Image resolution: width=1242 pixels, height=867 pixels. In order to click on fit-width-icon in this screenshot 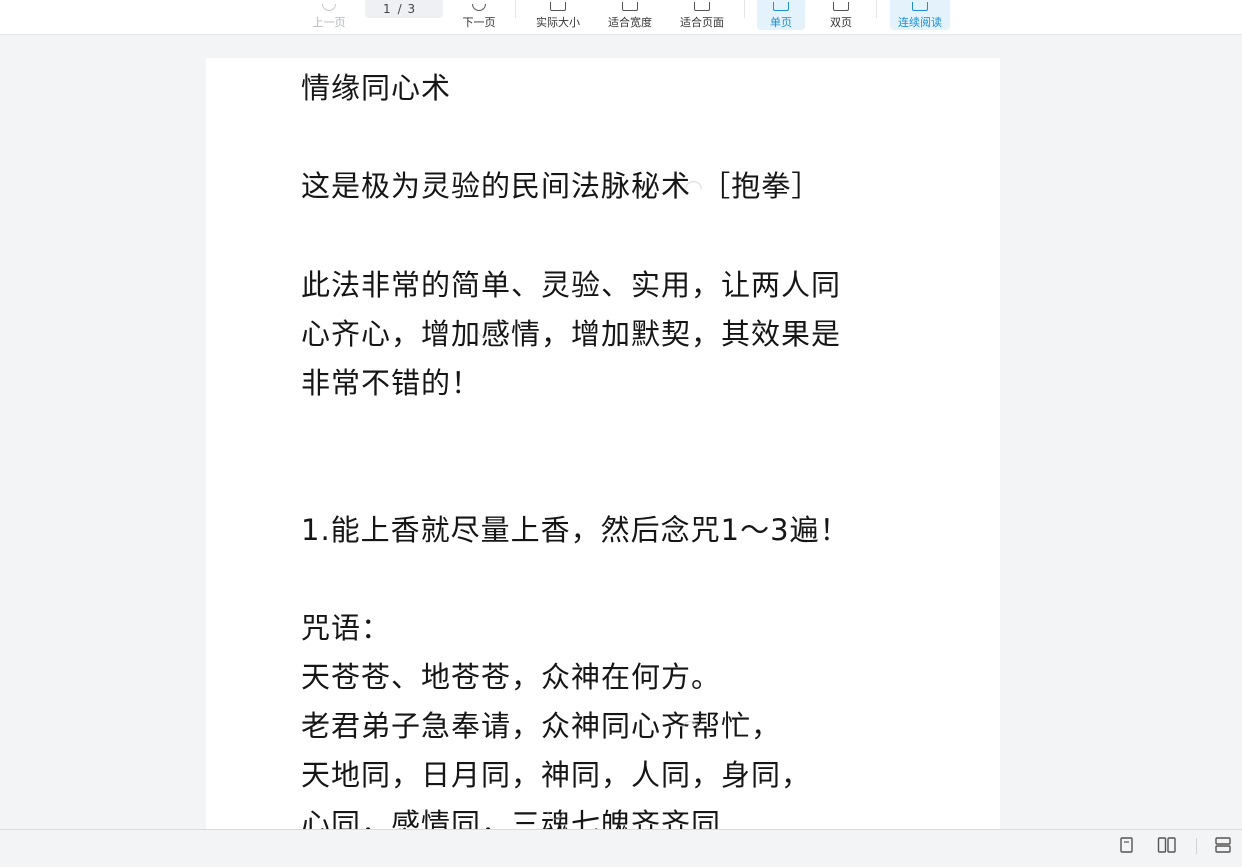, I will do `click(630, 6)`.